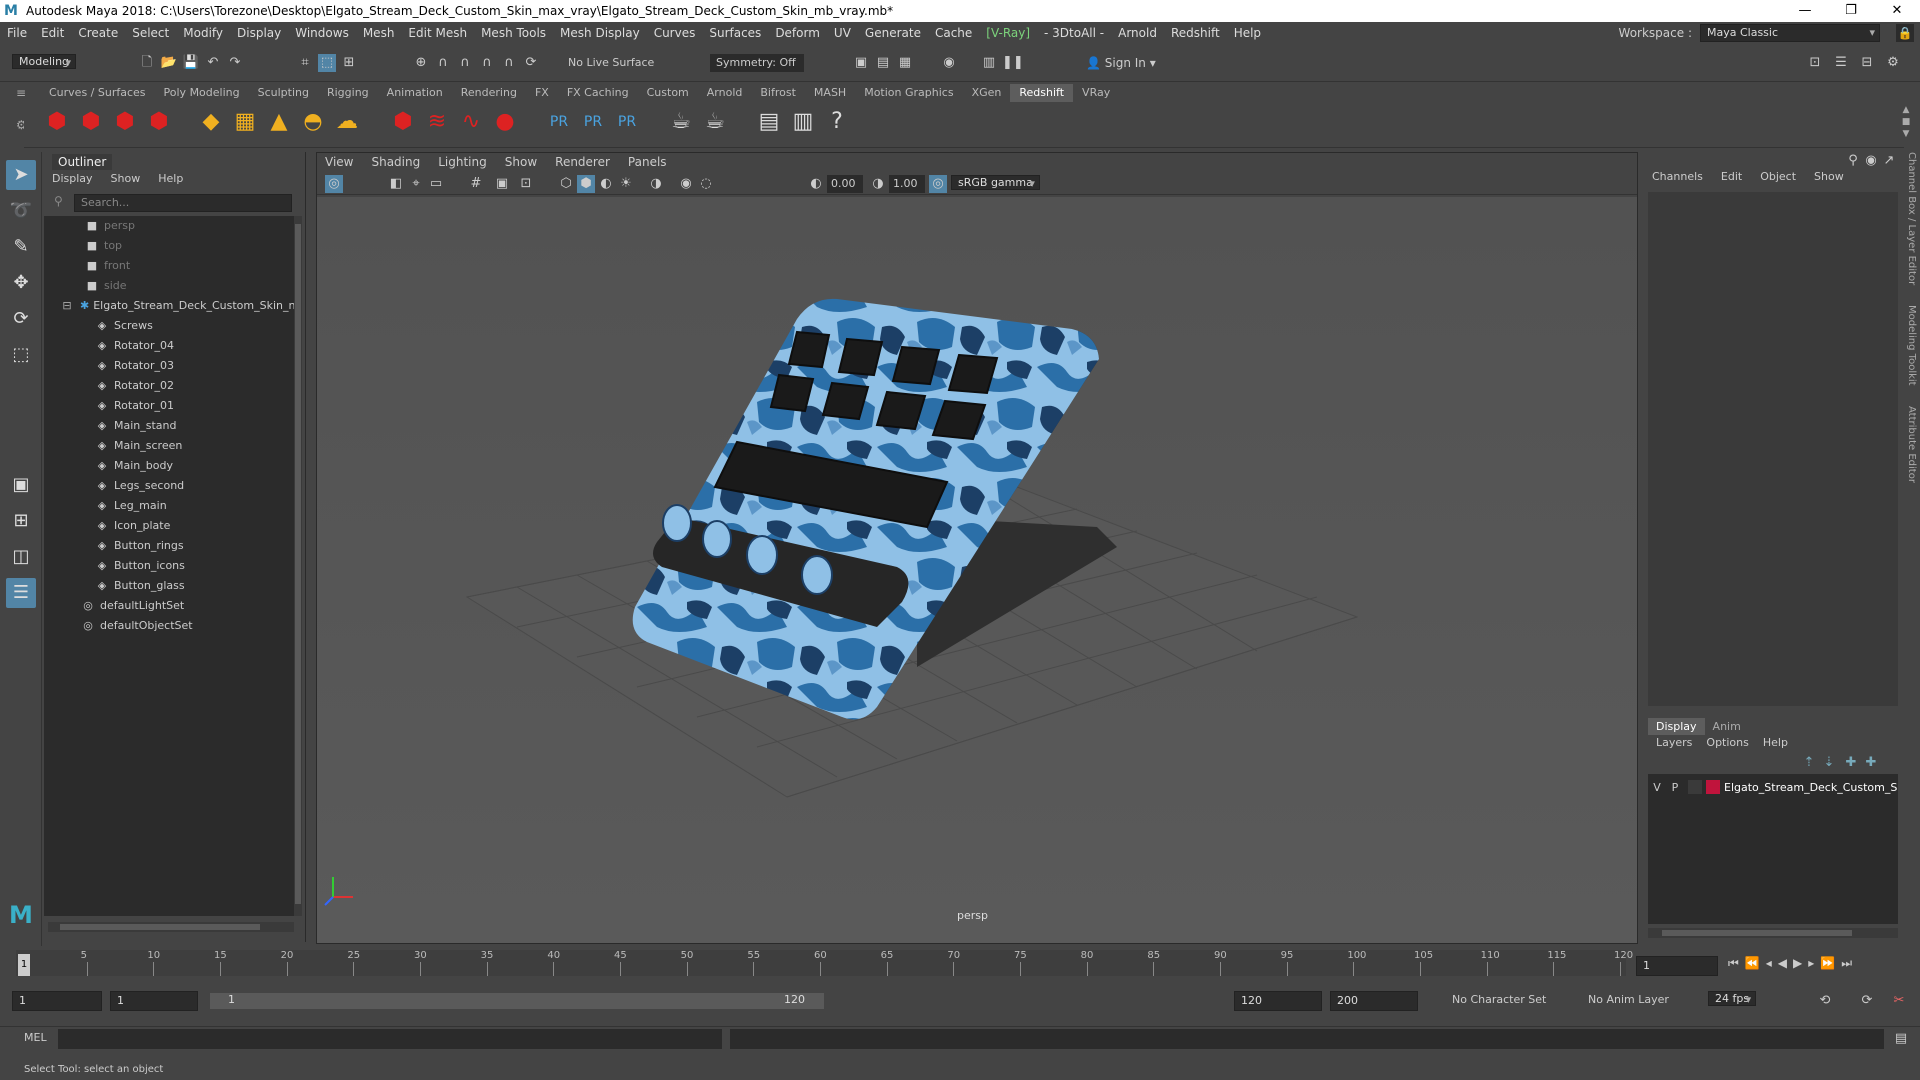 Image resolution: width=1920 pixels, height=1080 pixels. I want to click on tree-item-child: ◈ Main_screen, so click(169, 446).